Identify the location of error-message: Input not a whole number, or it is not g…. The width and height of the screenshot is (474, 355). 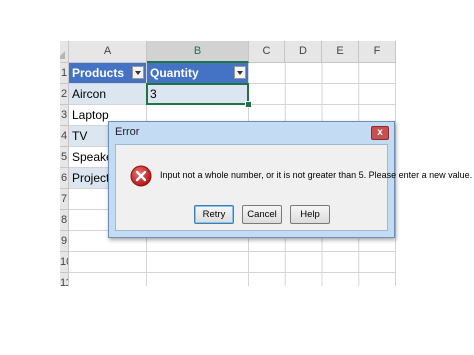
(316, 175).